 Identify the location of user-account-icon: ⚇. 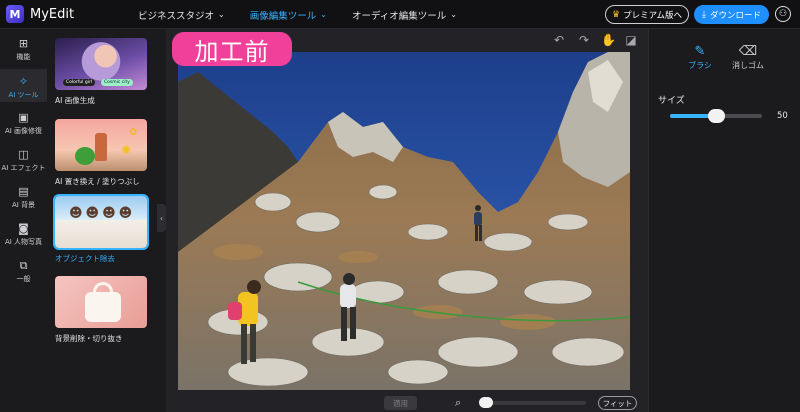
(783, 14).